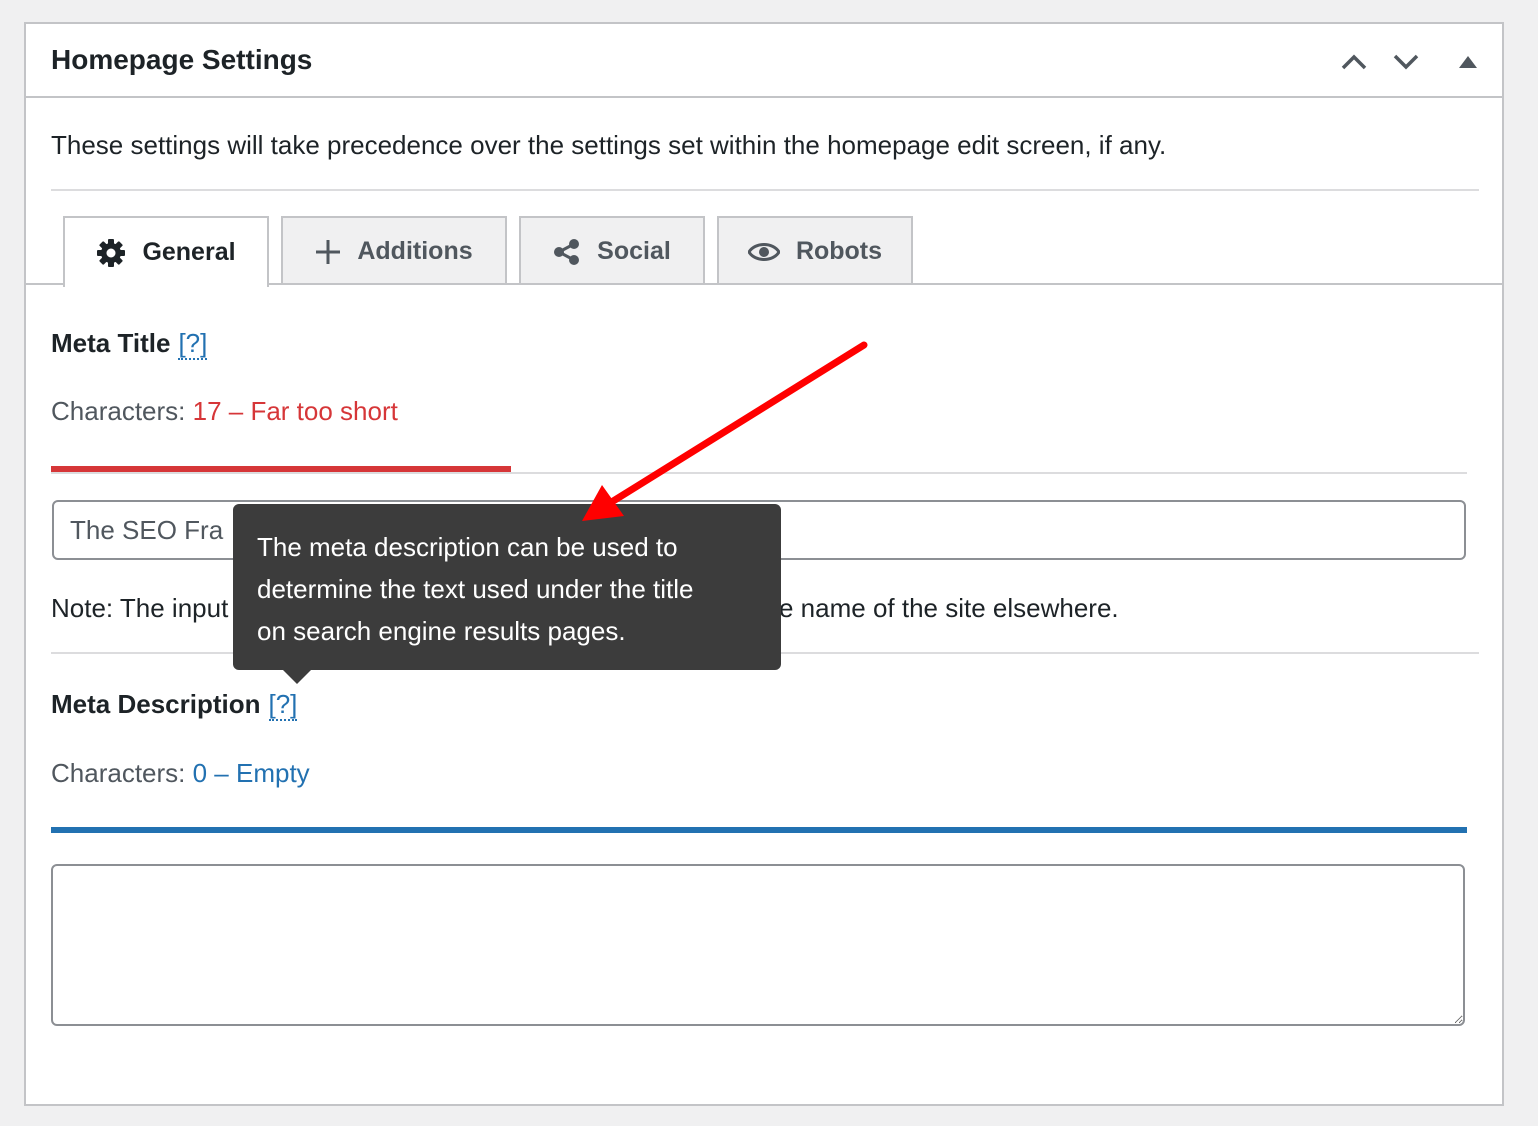  I want to click on meta-title-counter: Characters: 17 – Far too short, so click(224, 411).